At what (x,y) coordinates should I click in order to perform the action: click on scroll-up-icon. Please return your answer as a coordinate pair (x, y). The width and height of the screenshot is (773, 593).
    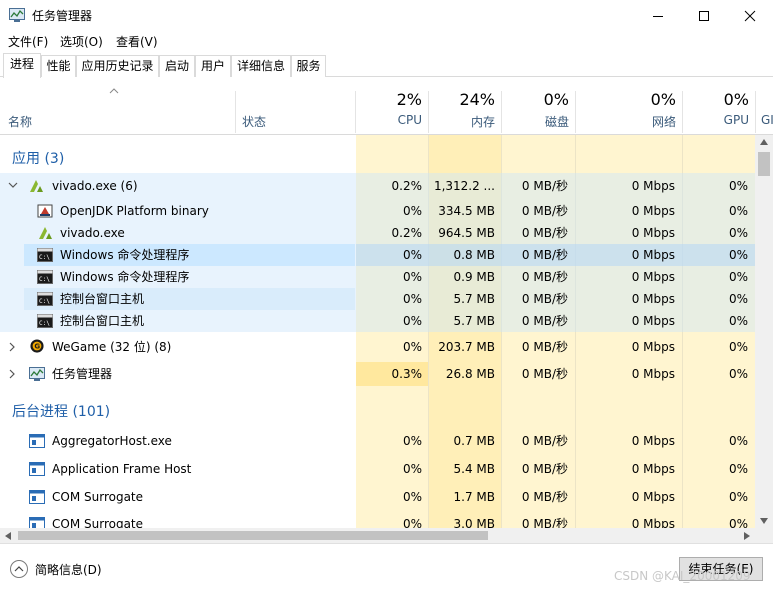
    Looking at the image, I should click on (764, 142).